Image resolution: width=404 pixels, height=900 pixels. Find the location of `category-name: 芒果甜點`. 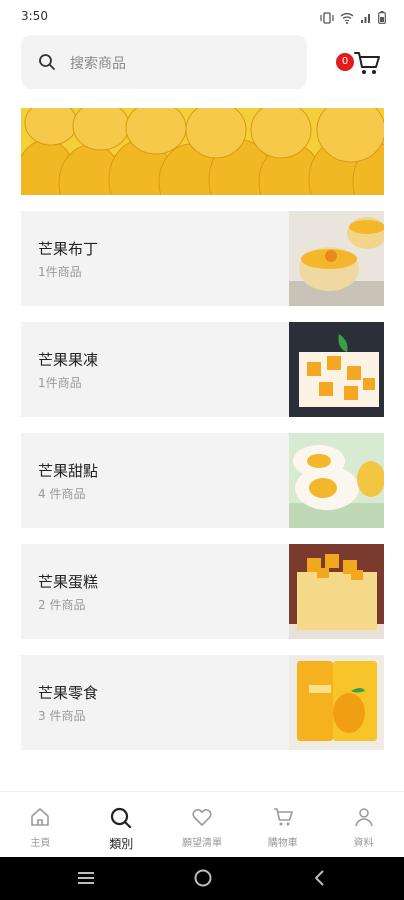

category-name: 芒果甜點 is located at coordinates (68, 471).